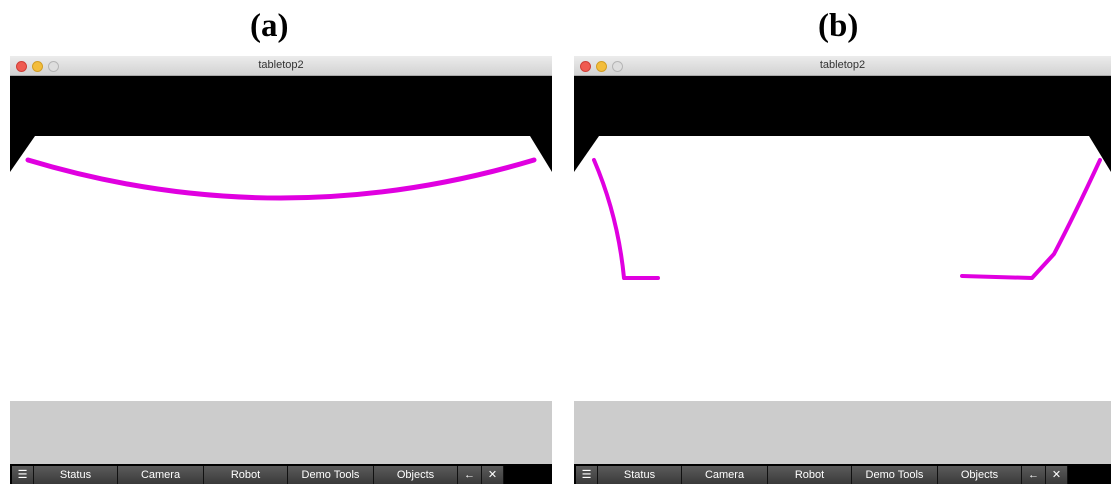  I want to click on panel-label-a: (a), so click(269, 26).